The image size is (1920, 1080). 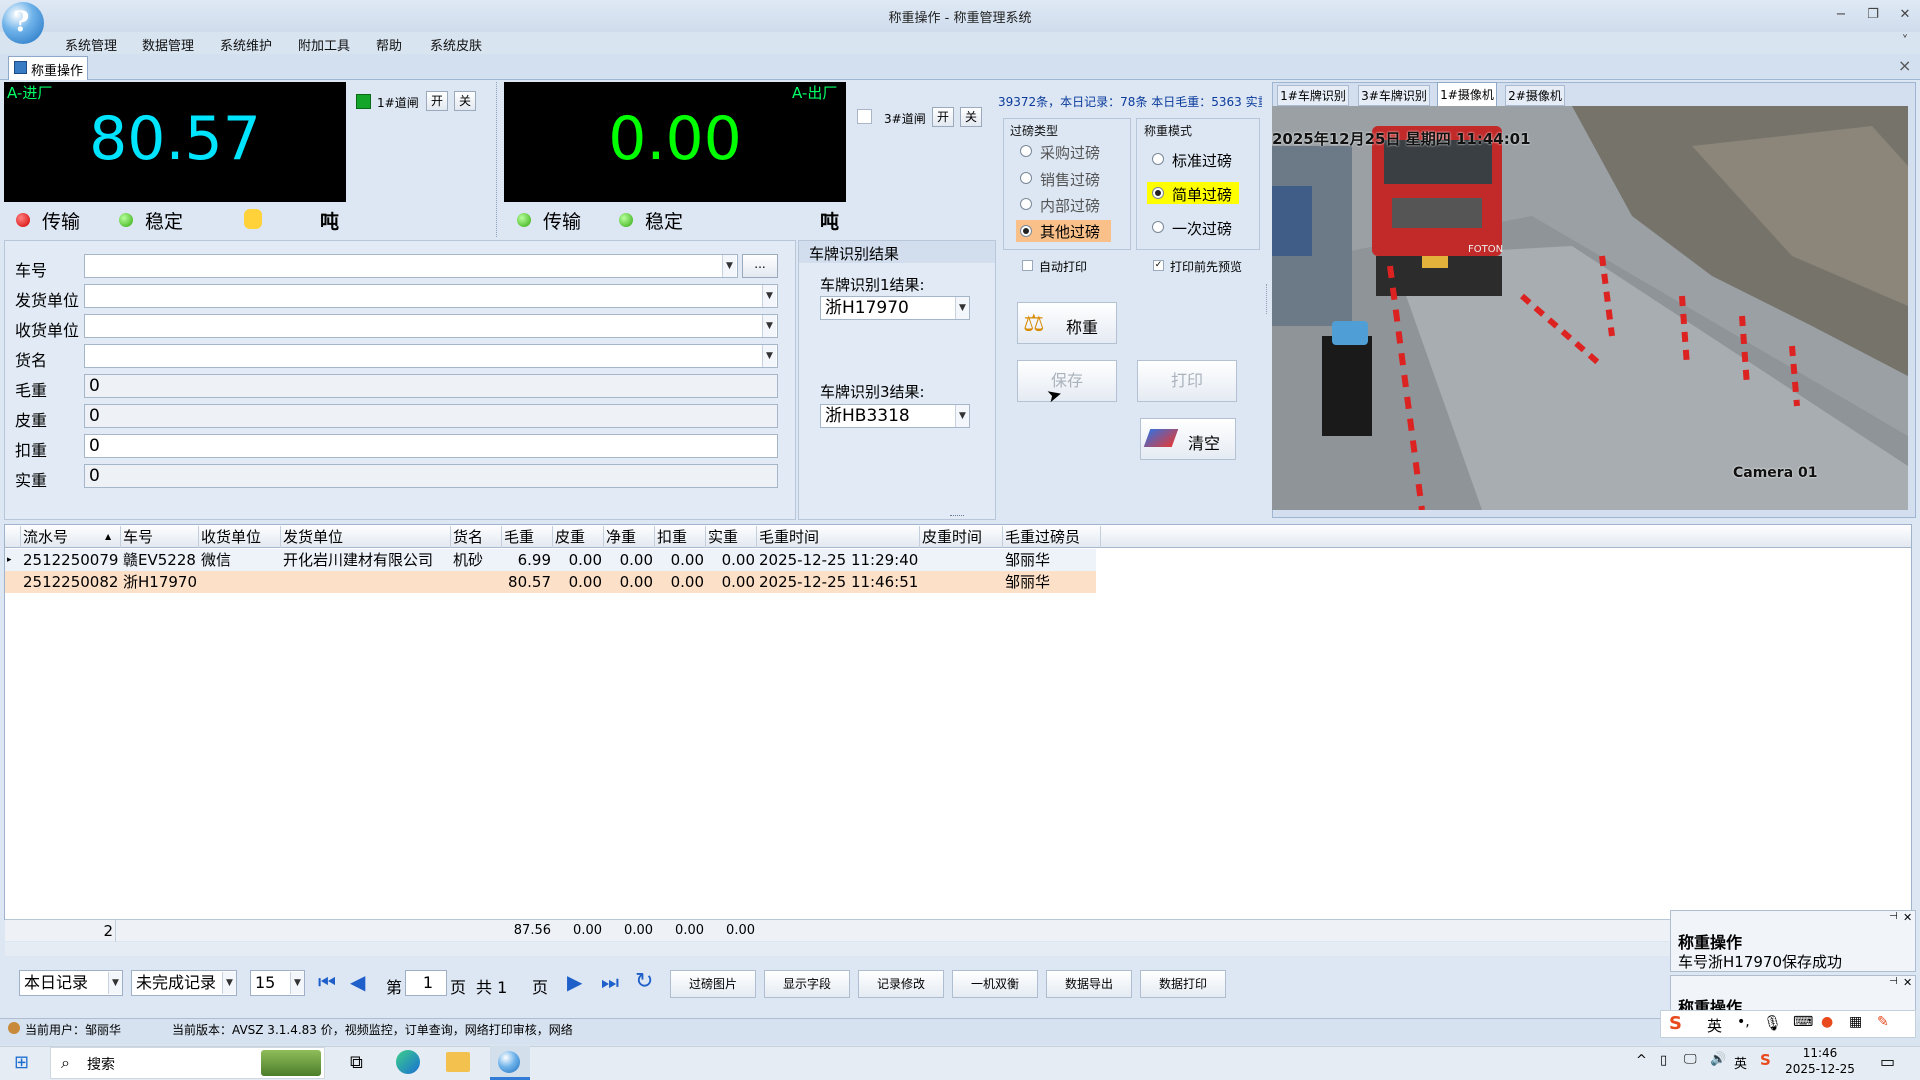 What do you see at coordinates (1535, 95) in the screenshot?
I see `tab-camera-2: 2#摄像机` at bounding box center [1535, 95].